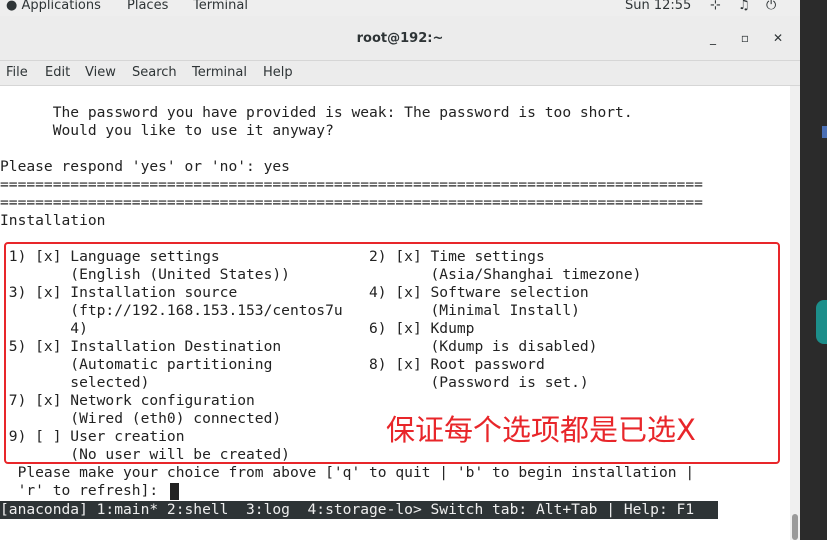  Describe the element at coordinates (715, 7) in the screenshot. I see `network-icon: ⊹` at that location.